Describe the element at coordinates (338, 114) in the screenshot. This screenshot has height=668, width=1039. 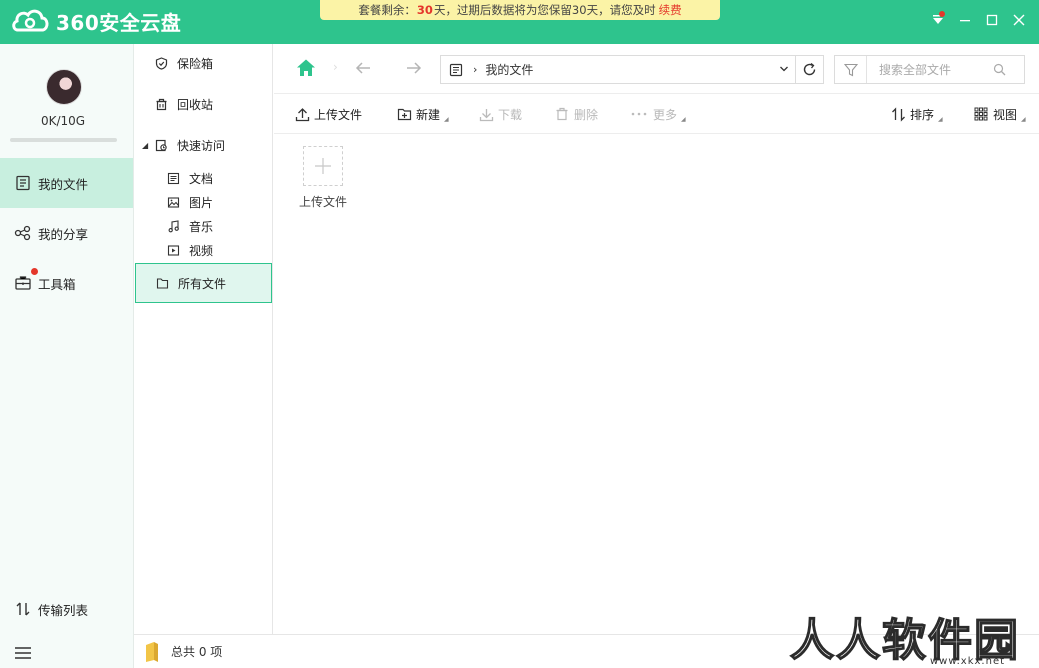
I see `upload-label: 上传文件` at that location.